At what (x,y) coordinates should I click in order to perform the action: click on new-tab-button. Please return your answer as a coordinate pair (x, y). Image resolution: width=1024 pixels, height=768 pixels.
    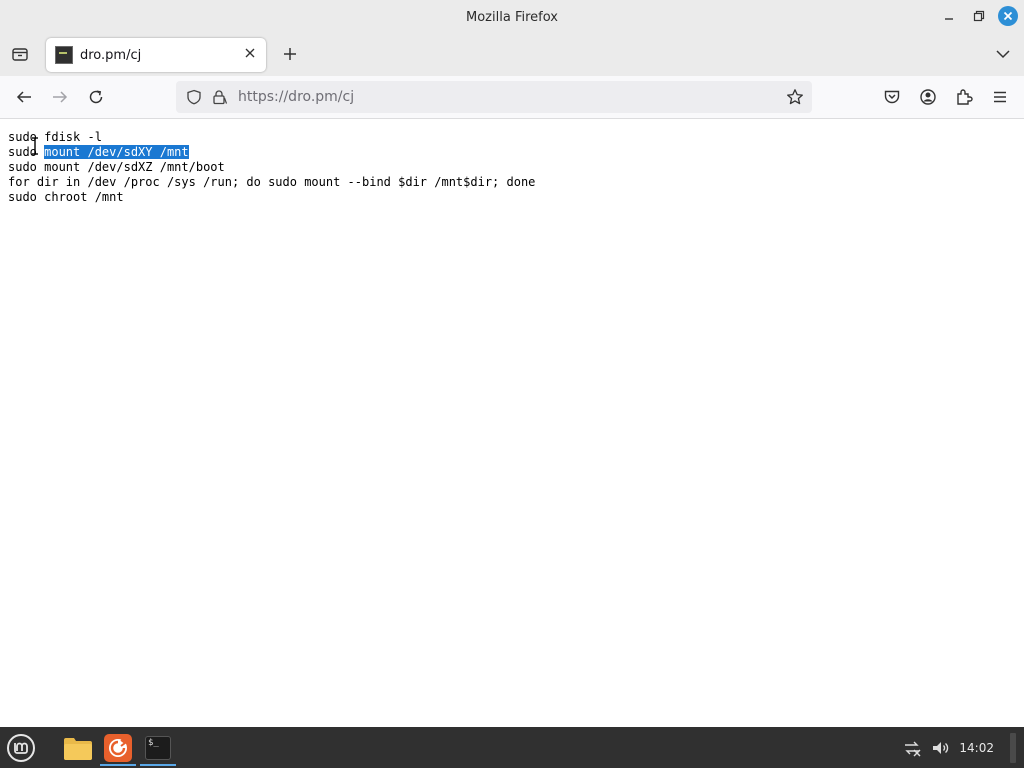
    Looking at the image, I should click on (290, 54).